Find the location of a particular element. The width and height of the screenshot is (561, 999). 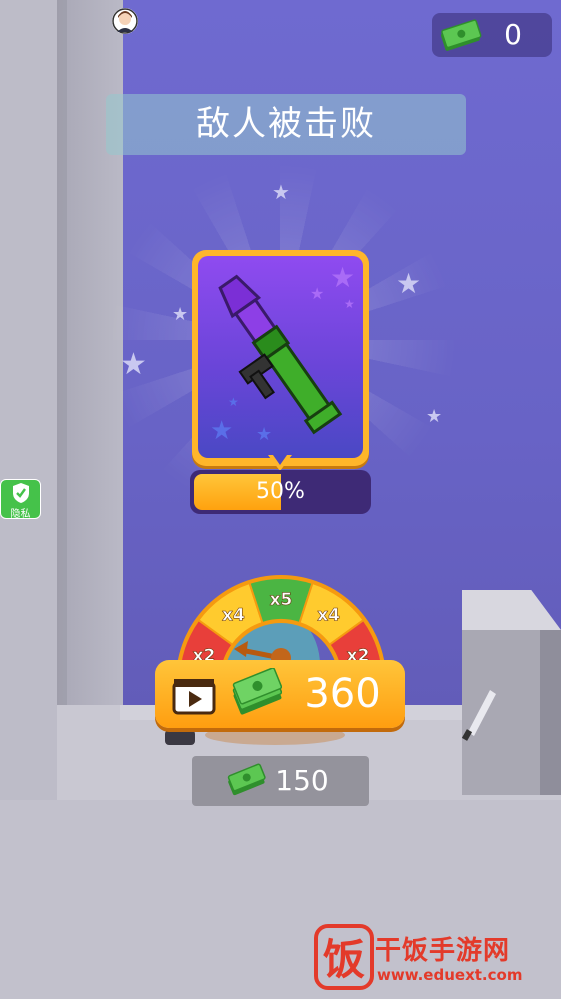

watermark-logo: 饭 is located at coordinates (344, 957).